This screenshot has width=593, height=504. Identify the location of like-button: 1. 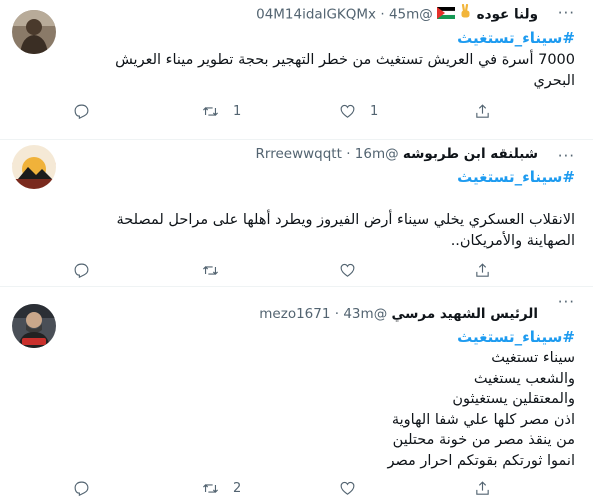
(358, 111).